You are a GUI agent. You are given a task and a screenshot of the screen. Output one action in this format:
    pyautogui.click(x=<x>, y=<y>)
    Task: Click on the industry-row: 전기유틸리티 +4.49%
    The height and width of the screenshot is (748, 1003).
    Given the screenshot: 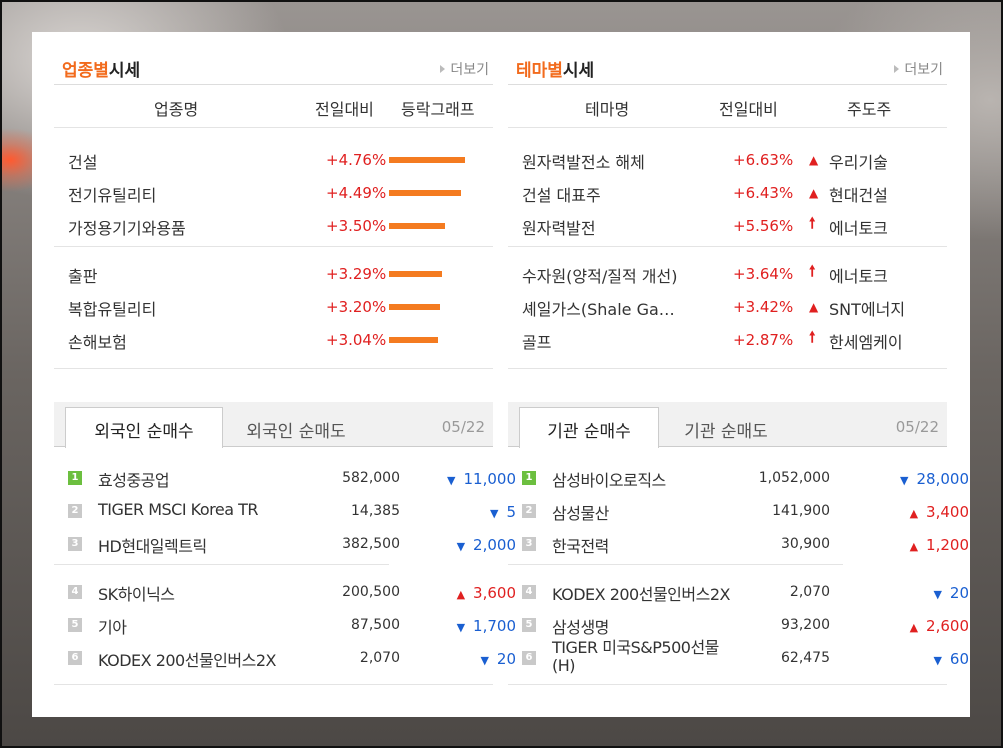 What is the action you would take?
    pyautogui.click(x=273, y=192)
    